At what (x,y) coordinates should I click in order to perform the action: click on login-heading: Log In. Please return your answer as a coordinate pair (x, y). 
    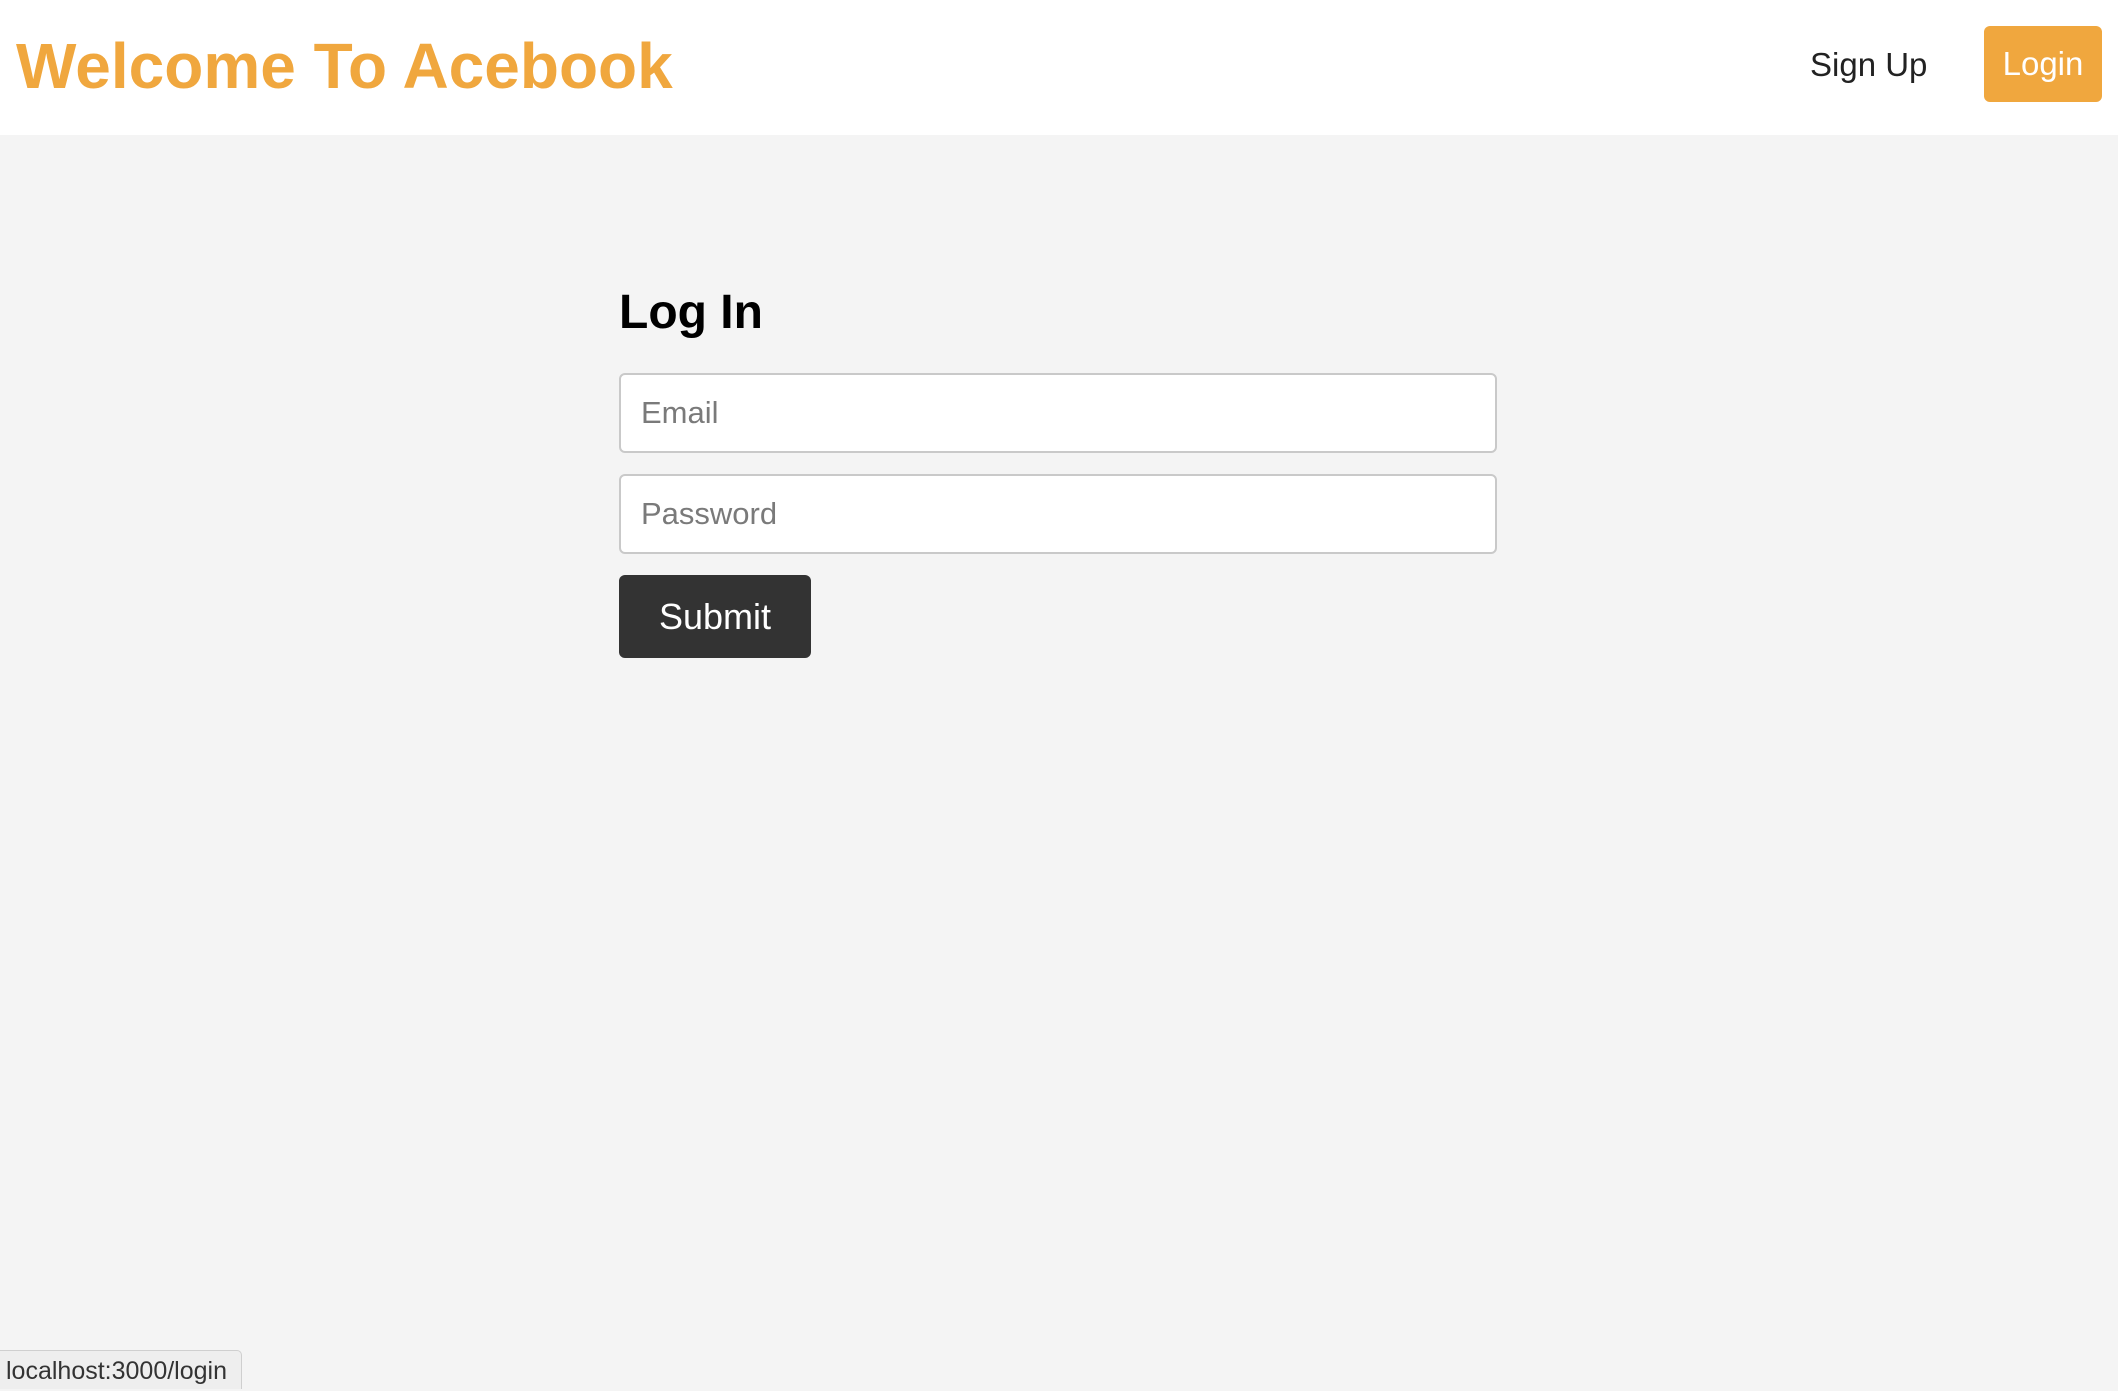
    Looking at the image, I should click on (691, 312).